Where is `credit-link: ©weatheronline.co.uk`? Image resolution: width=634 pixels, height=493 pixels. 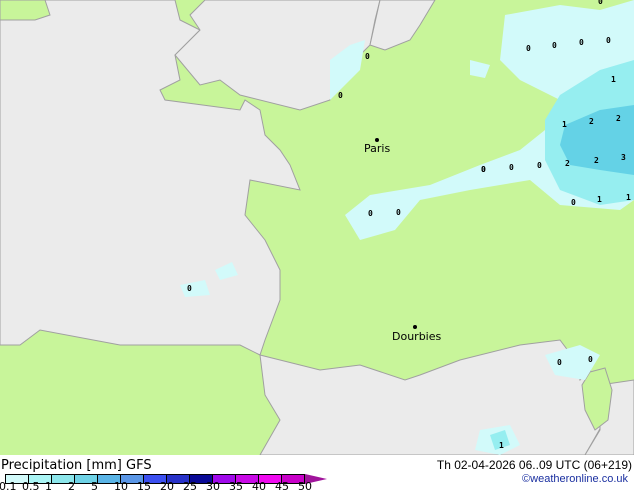
credit-link: ©weatheronline.co.uk is located at coordinates (575, 479).